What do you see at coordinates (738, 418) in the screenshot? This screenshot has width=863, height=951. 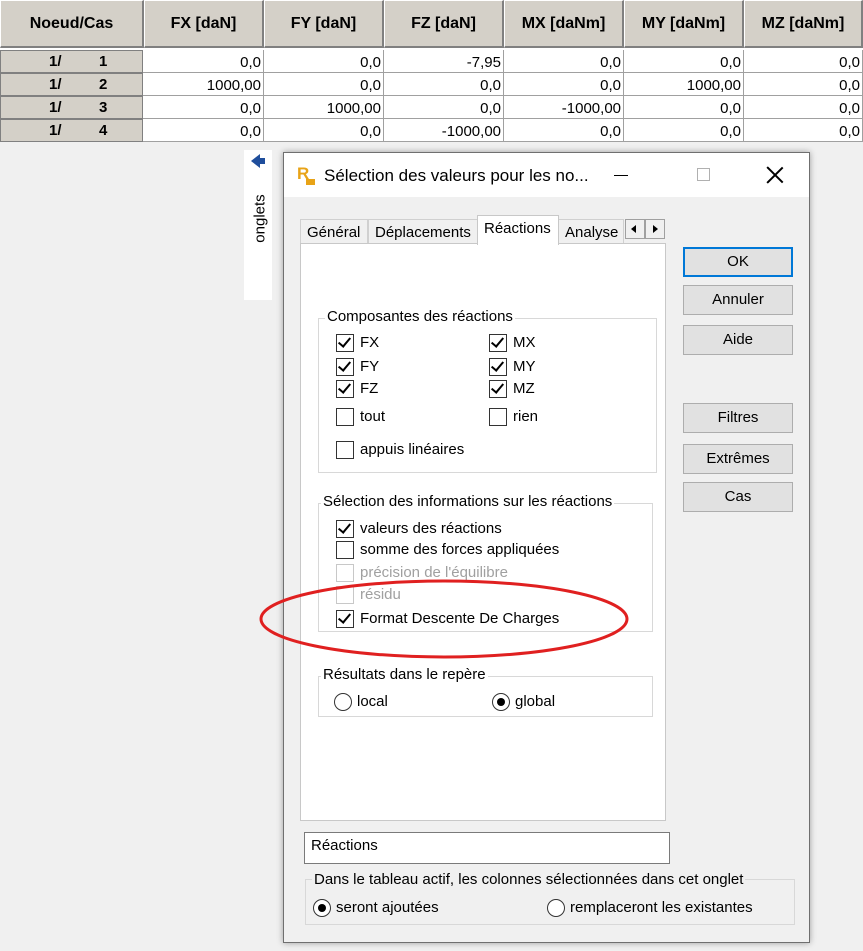 I see `filters-button: Filtres` at bounding box center [738, 418].